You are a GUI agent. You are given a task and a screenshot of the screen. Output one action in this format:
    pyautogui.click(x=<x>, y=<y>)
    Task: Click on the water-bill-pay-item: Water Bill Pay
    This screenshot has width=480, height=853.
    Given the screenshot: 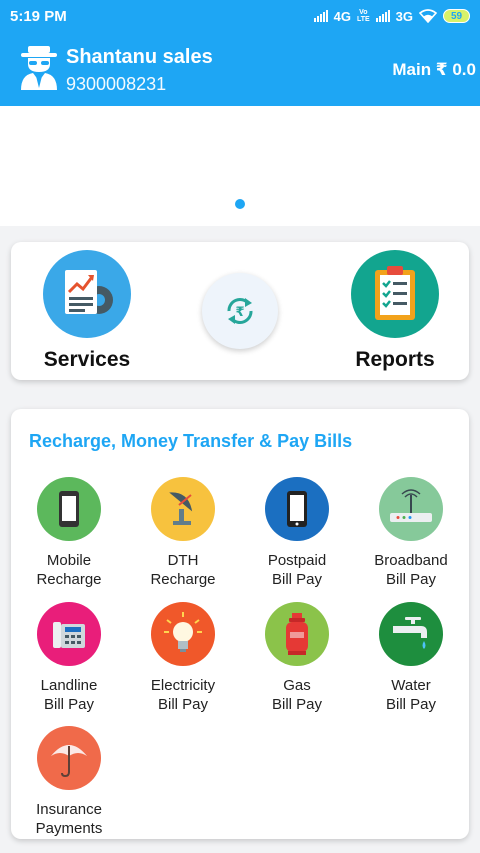 What is the action you would take?
    pyautogui.click(x=411, y=658)
    